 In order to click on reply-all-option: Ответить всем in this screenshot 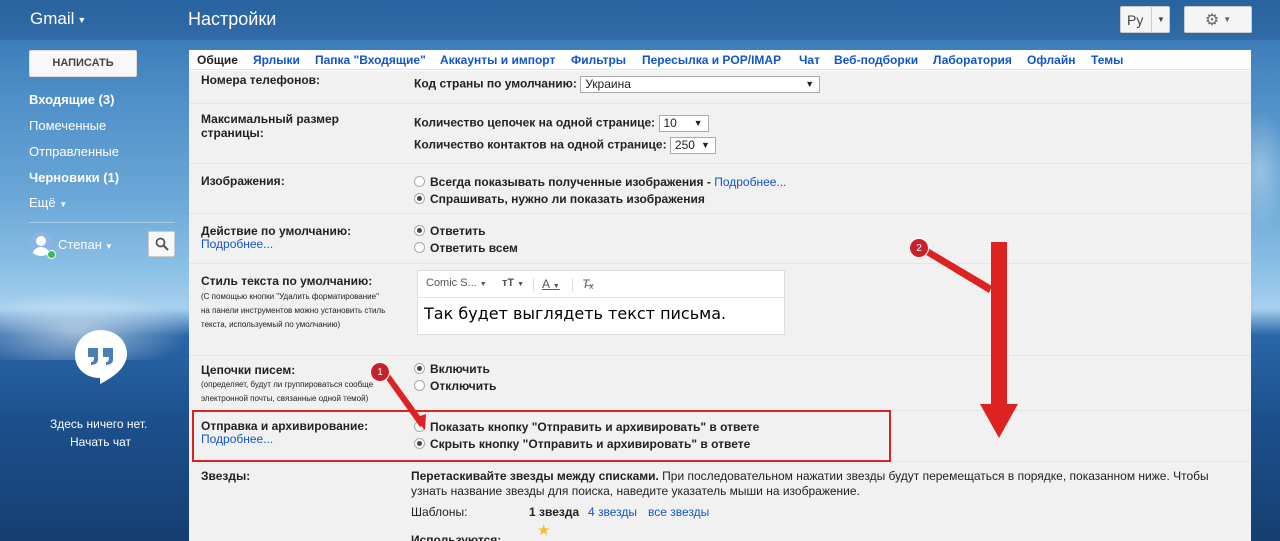, I will do `click(466, 248)`.